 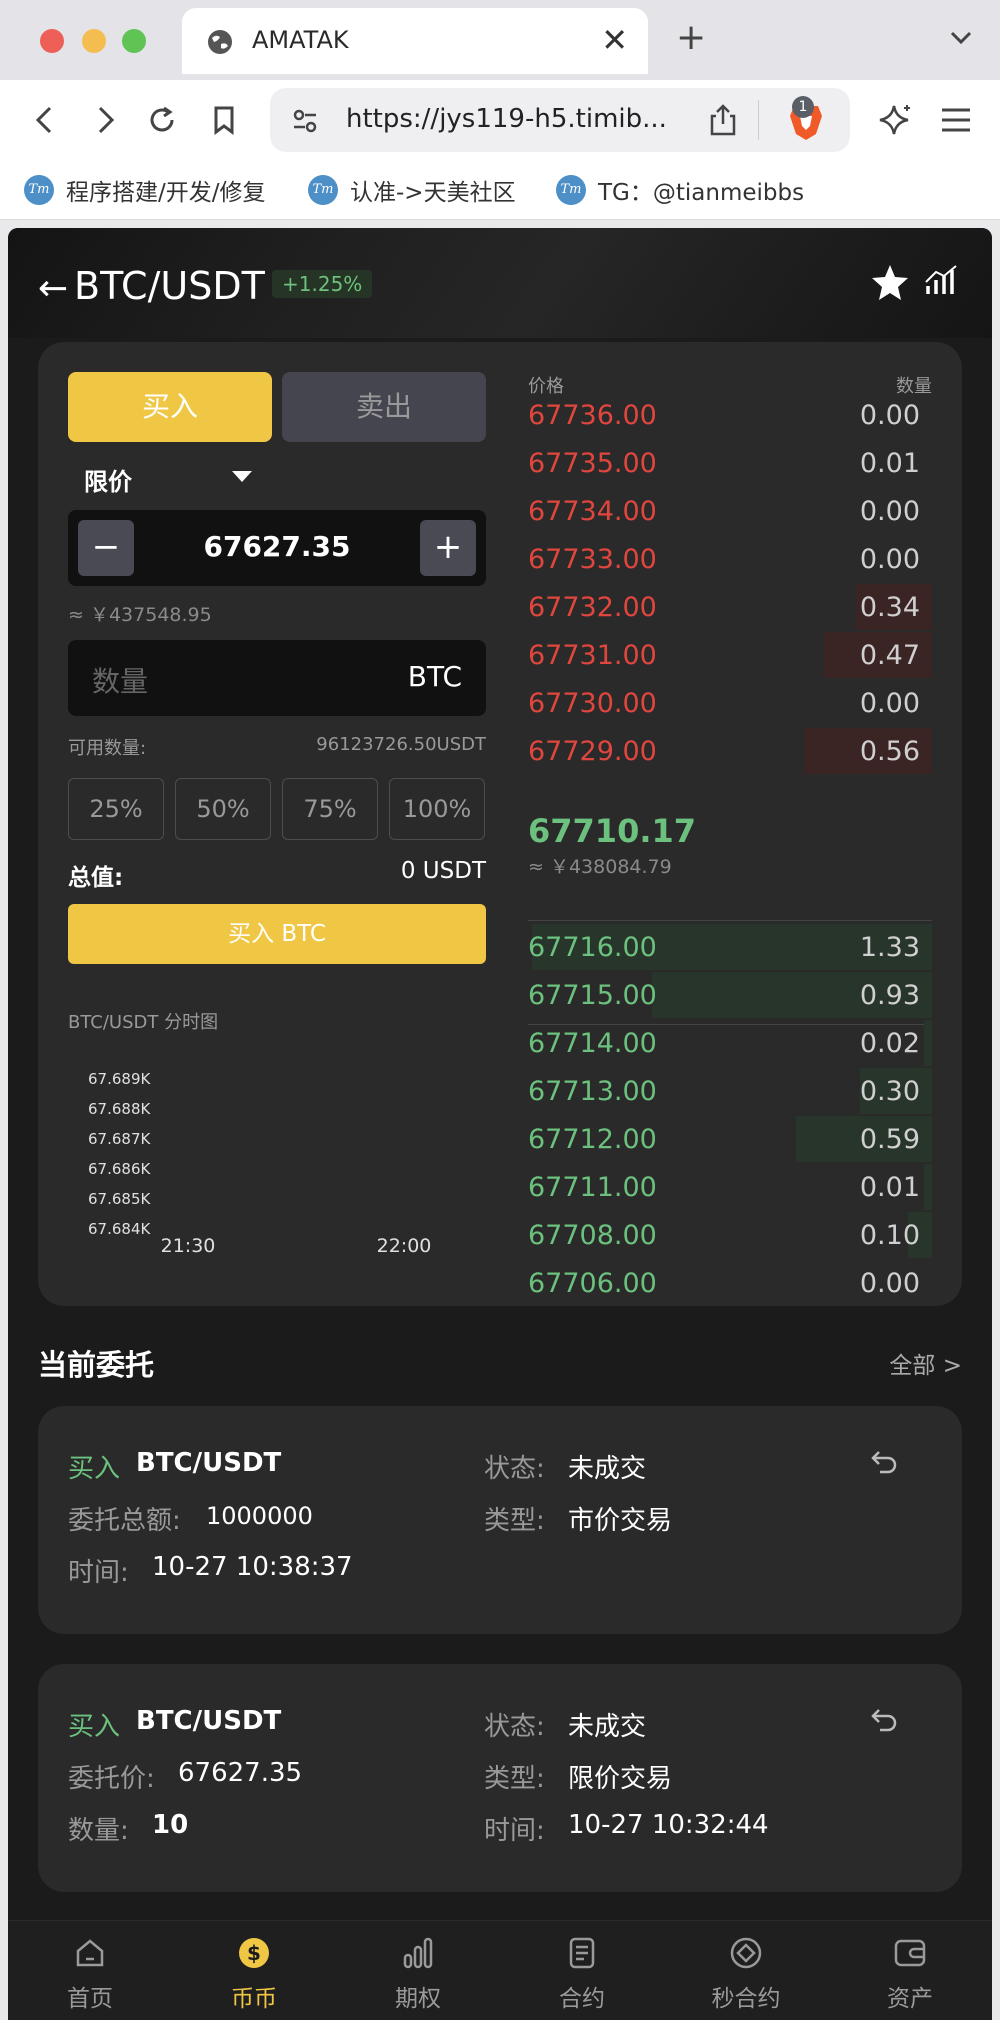 What do you see at coordinates (418, 1999) in the screenshot?
I see `tab-label: 期权` at bounding box center [418, 1999].